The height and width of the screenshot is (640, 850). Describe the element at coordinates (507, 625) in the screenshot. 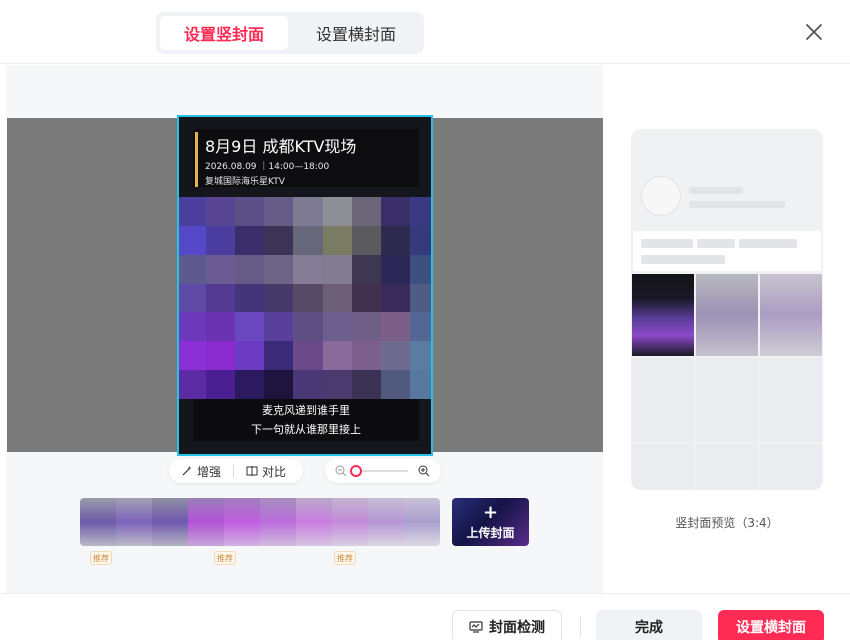

I see `cover-check-button: 封面检测` at that location.